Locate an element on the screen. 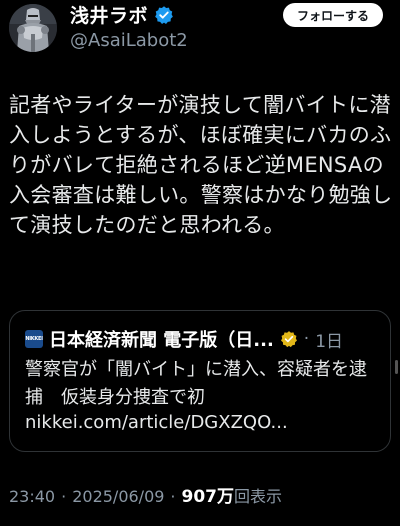  scrollbar is located at coordinates (396, 367).